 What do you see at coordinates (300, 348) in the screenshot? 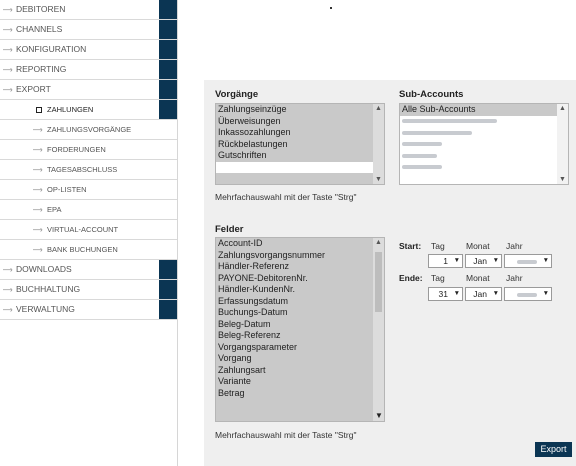
I see `list-option: Vorgangsparameter` at bounding box center [300, 348].